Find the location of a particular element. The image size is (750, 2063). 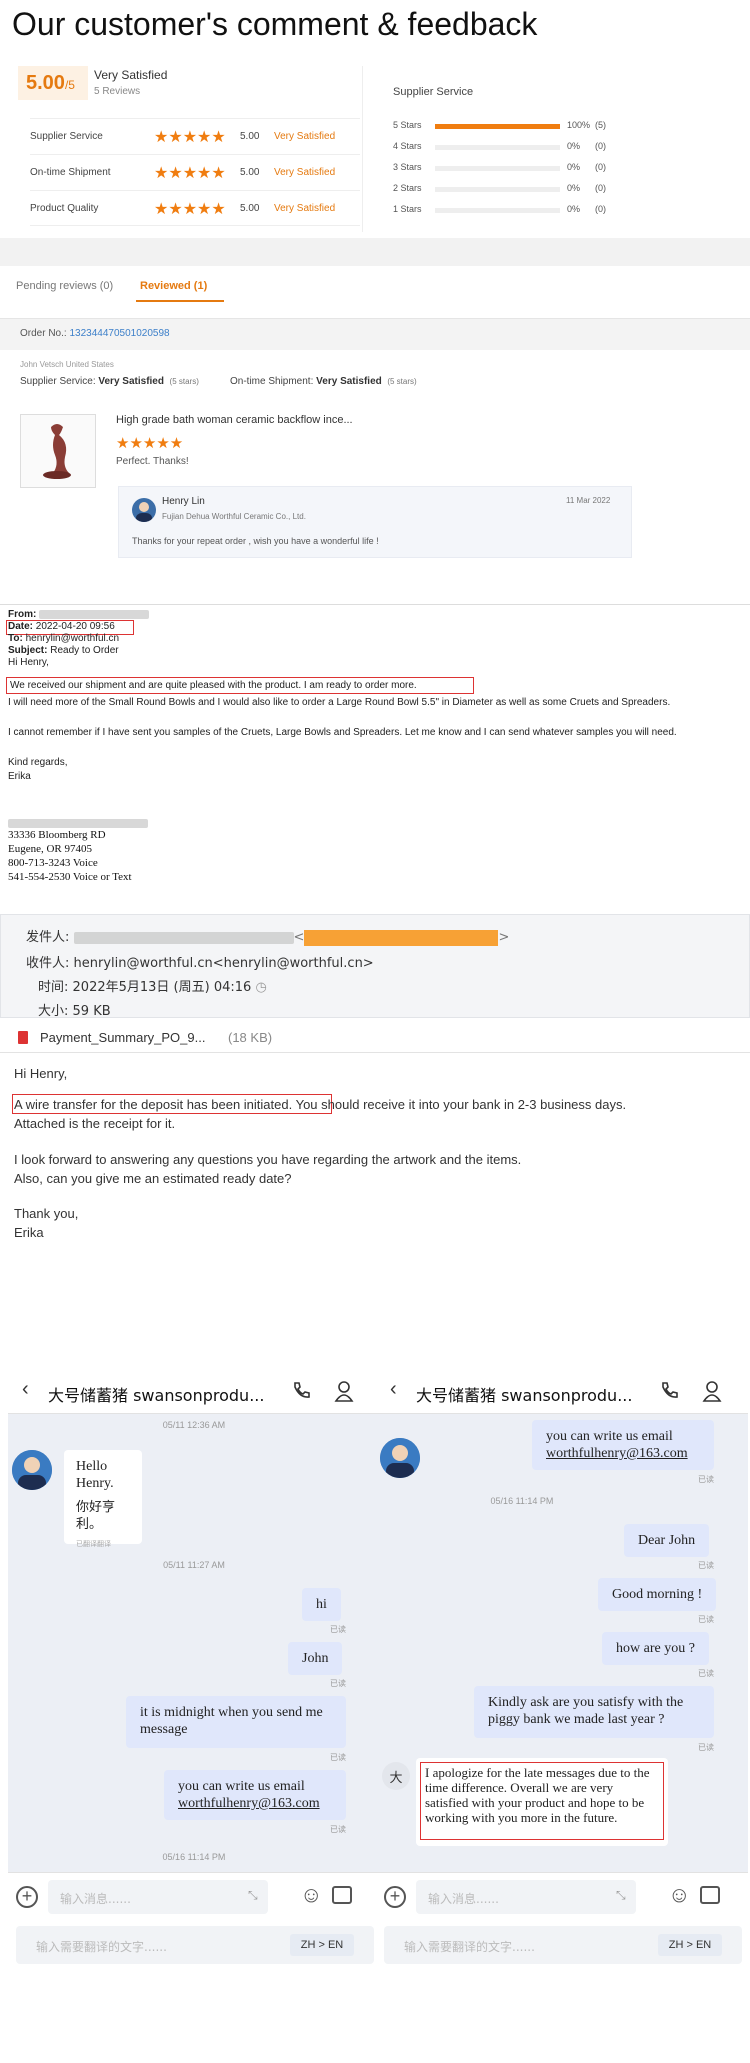

breakdown-bar-fill is located at coordinates (497, 126).